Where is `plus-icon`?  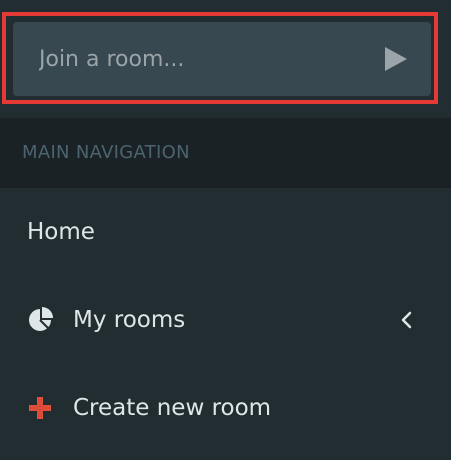 plus-icon is located at coordinates (40, 408).